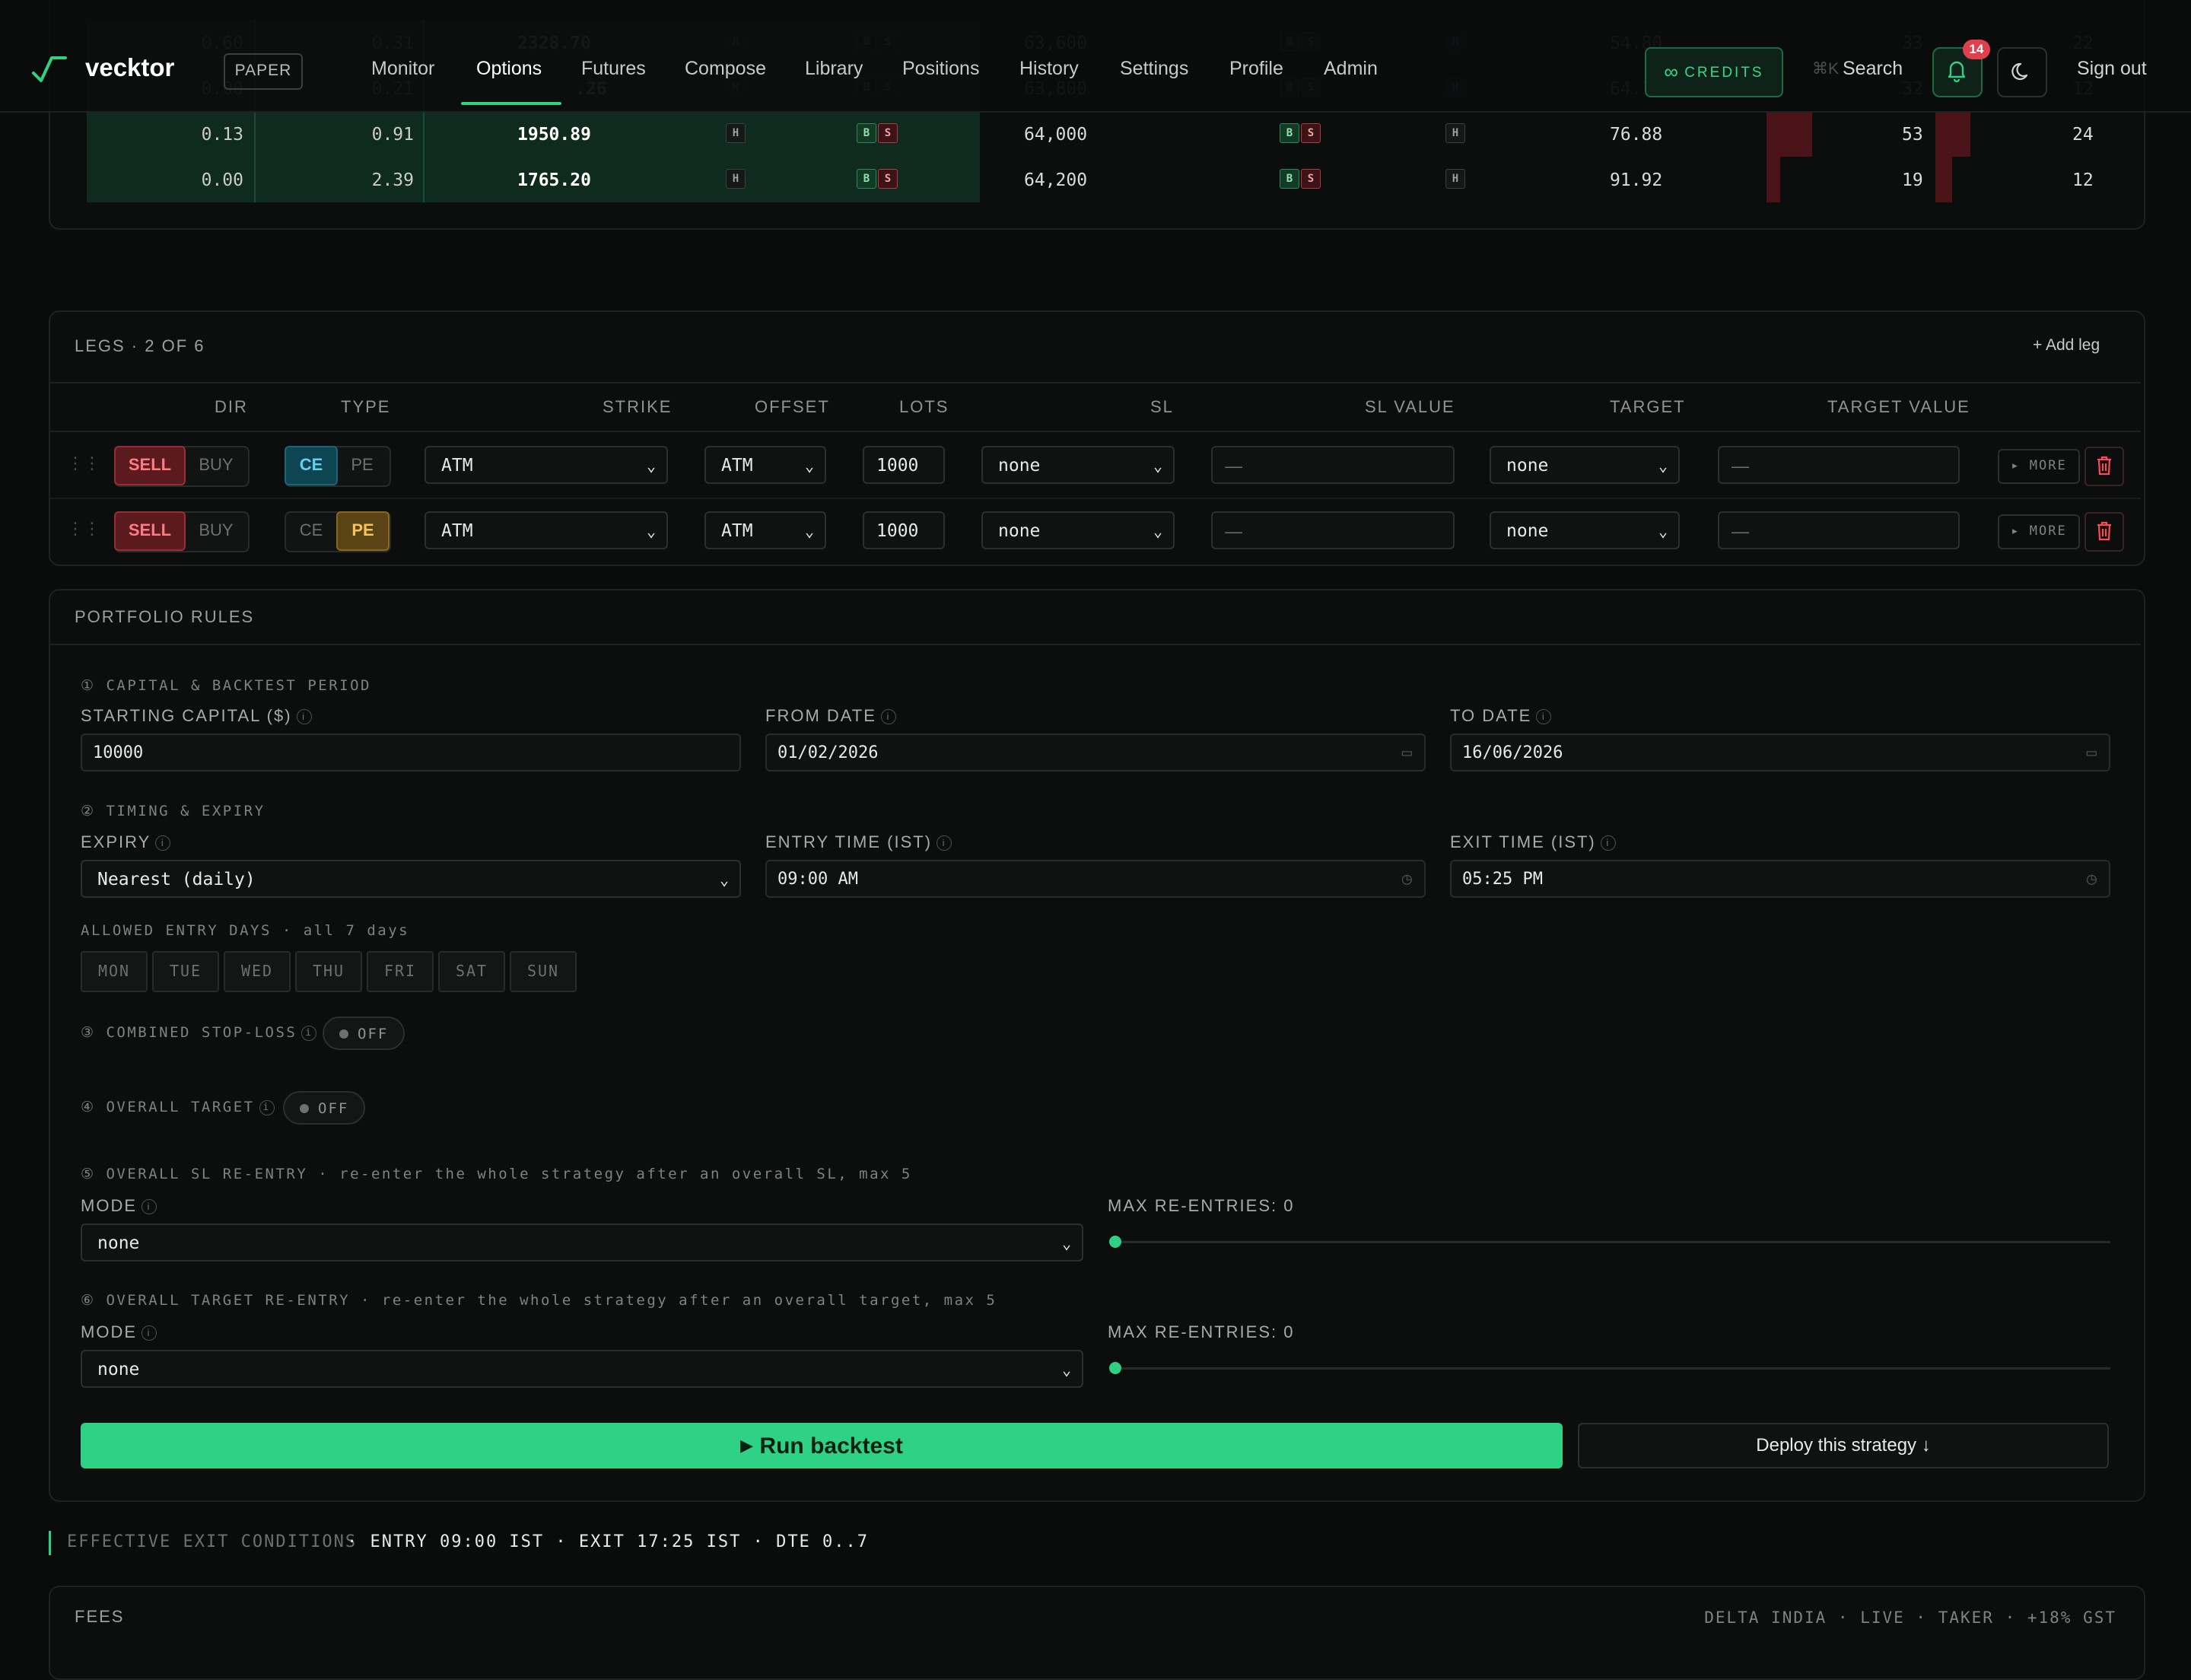 The width and height of the screenshot is (2191, 1680). What do you see at coordinates (2104, 467) in the screenshot?
I see `leg1-delete-button` at bounding box center [2104, 467].